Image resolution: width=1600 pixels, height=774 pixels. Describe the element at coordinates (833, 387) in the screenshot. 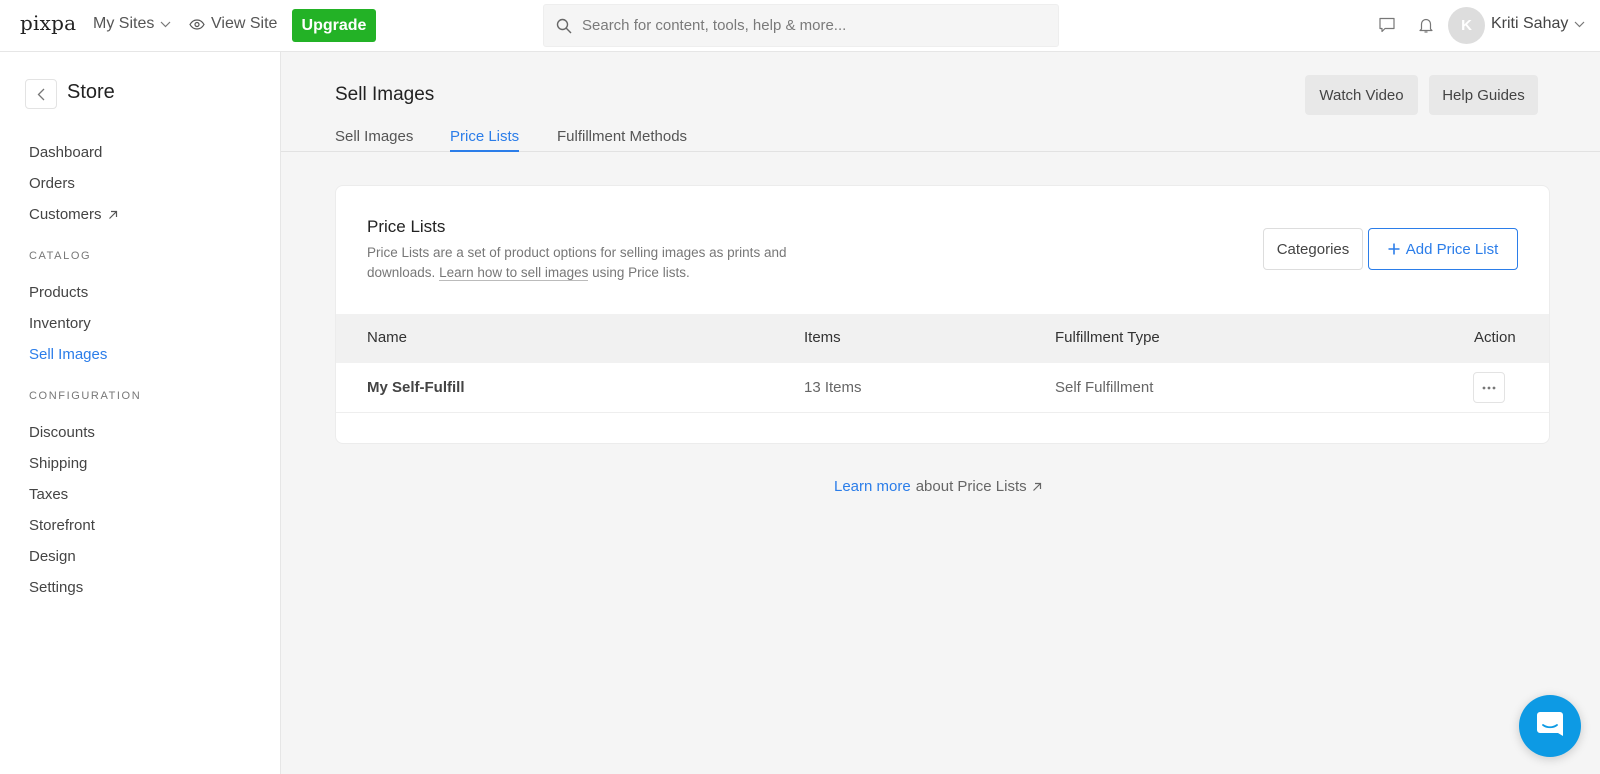

I see `price-list-items: 13 Items` at that location.